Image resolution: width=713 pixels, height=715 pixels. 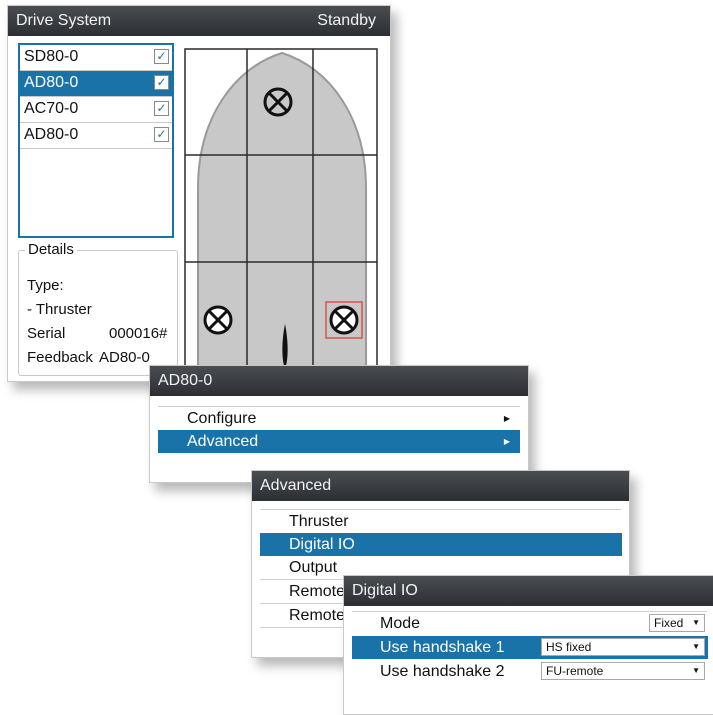 I want to click on dropdown-value: Fixed, so click(x=669, y=623).